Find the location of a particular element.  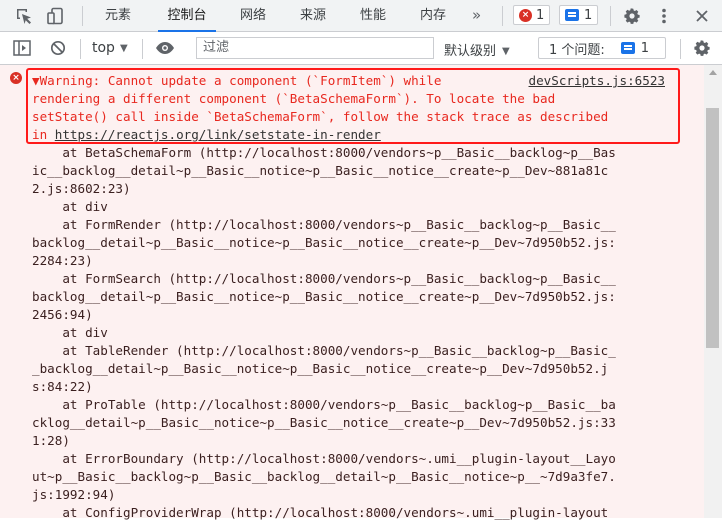

stack-trace-line: 2284:23) is located at coordinates (350, 261).